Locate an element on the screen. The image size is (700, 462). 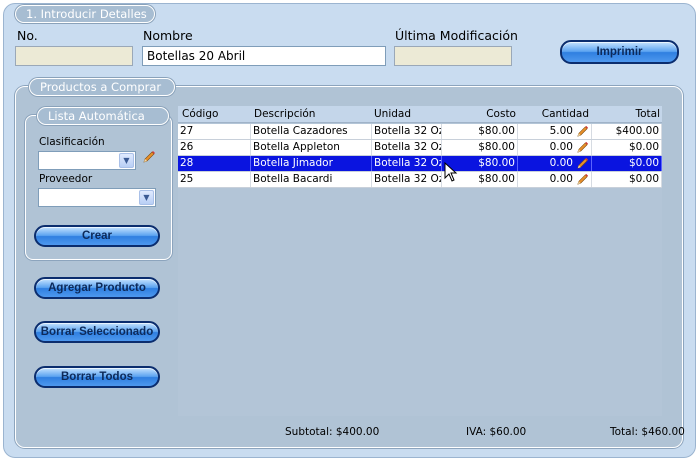
iva-text: IVA: $60.00 is located at coordinates (496, 432).